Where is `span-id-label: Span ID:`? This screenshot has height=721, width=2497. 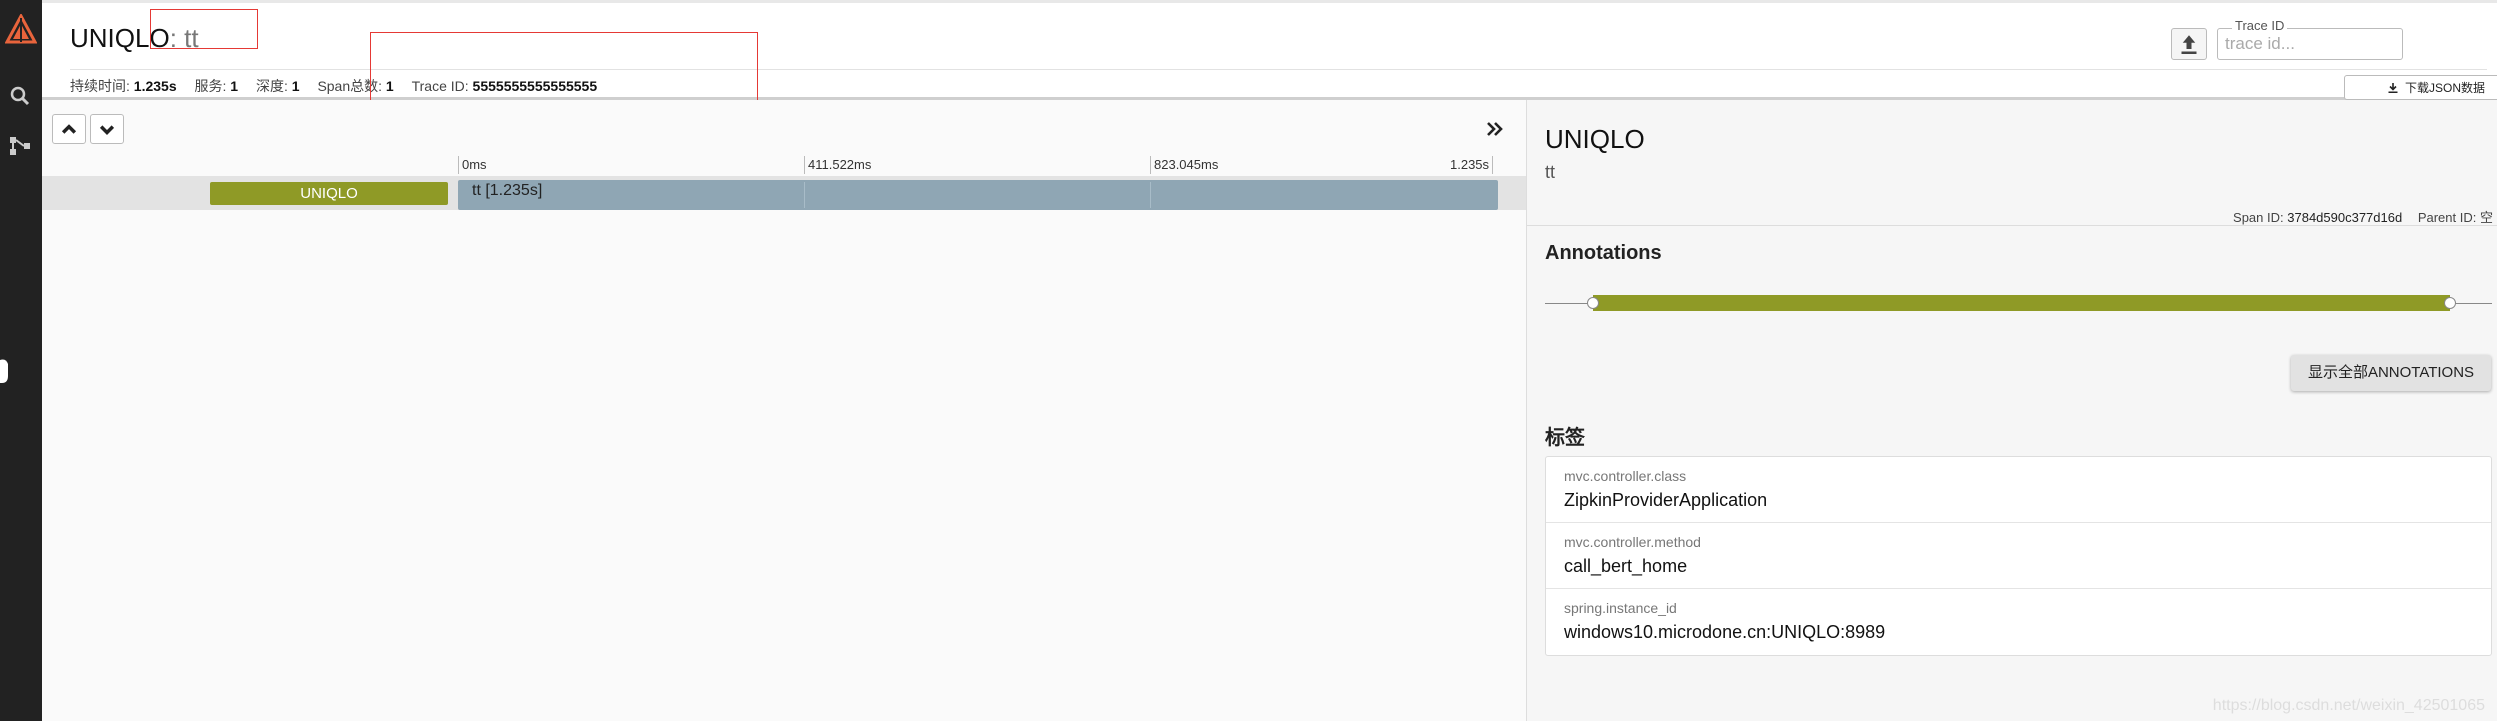
span-id-label: Span ID: is located at coordinates (2258, 217).